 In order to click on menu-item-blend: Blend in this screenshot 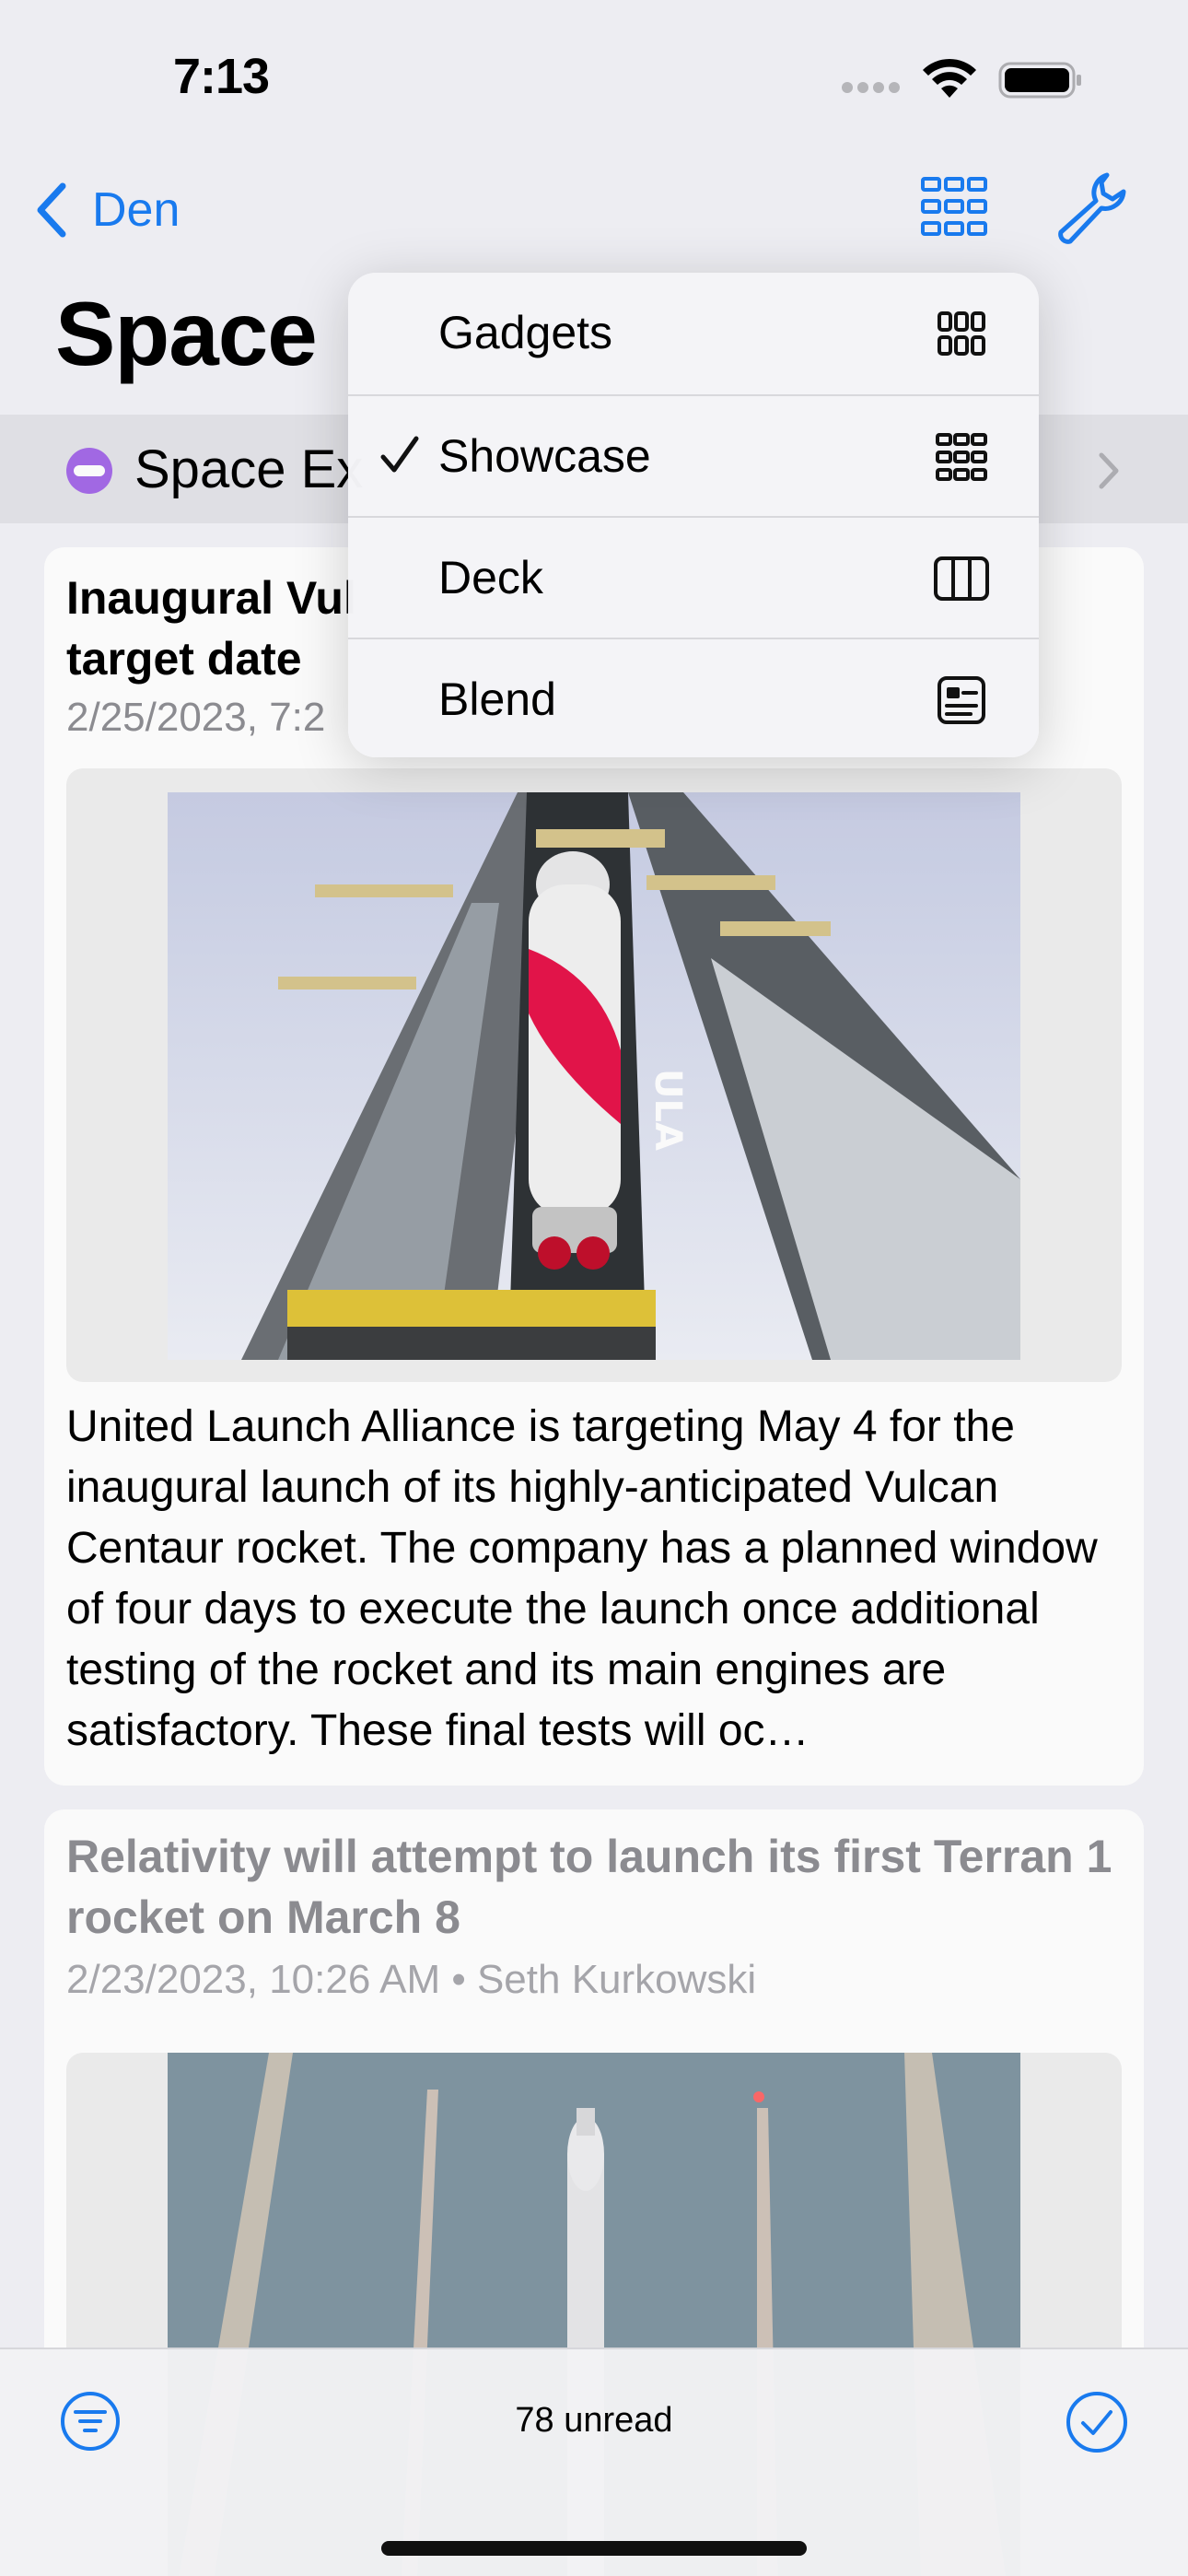, I will do `click(693, 697)`.